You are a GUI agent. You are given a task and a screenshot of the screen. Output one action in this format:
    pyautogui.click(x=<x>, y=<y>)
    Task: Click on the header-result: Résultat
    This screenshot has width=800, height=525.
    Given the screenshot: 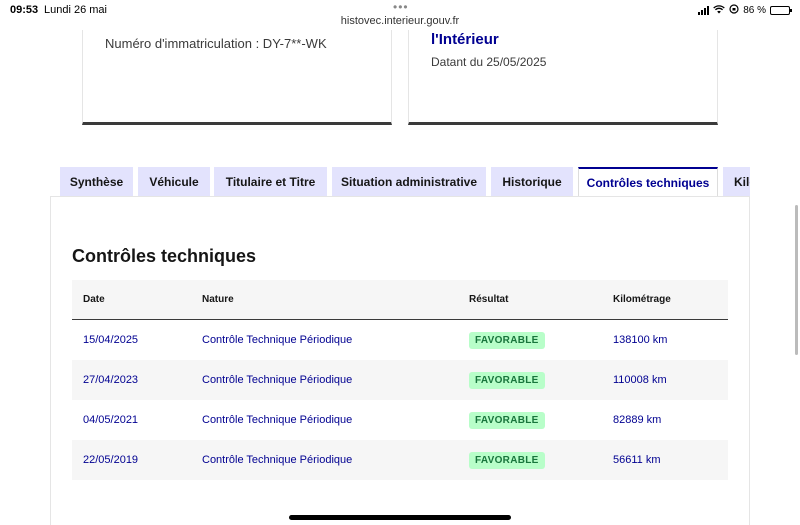 What is the action you would take?
    pyautogui.click(x=488, y=299)
    